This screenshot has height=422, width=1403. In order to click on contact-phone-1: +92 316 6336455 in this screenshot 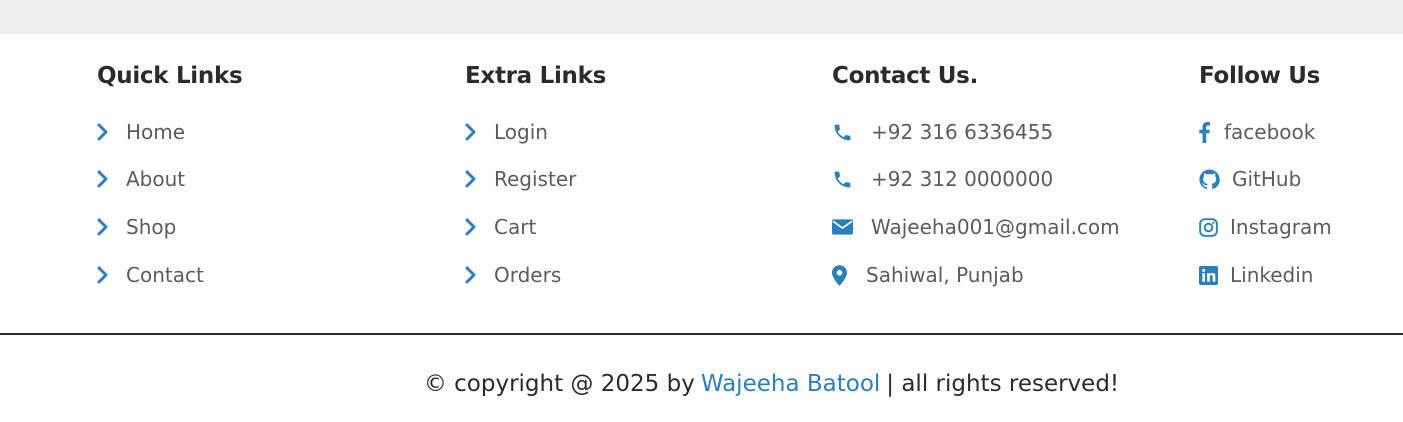, I will do `click(942, 132)`.